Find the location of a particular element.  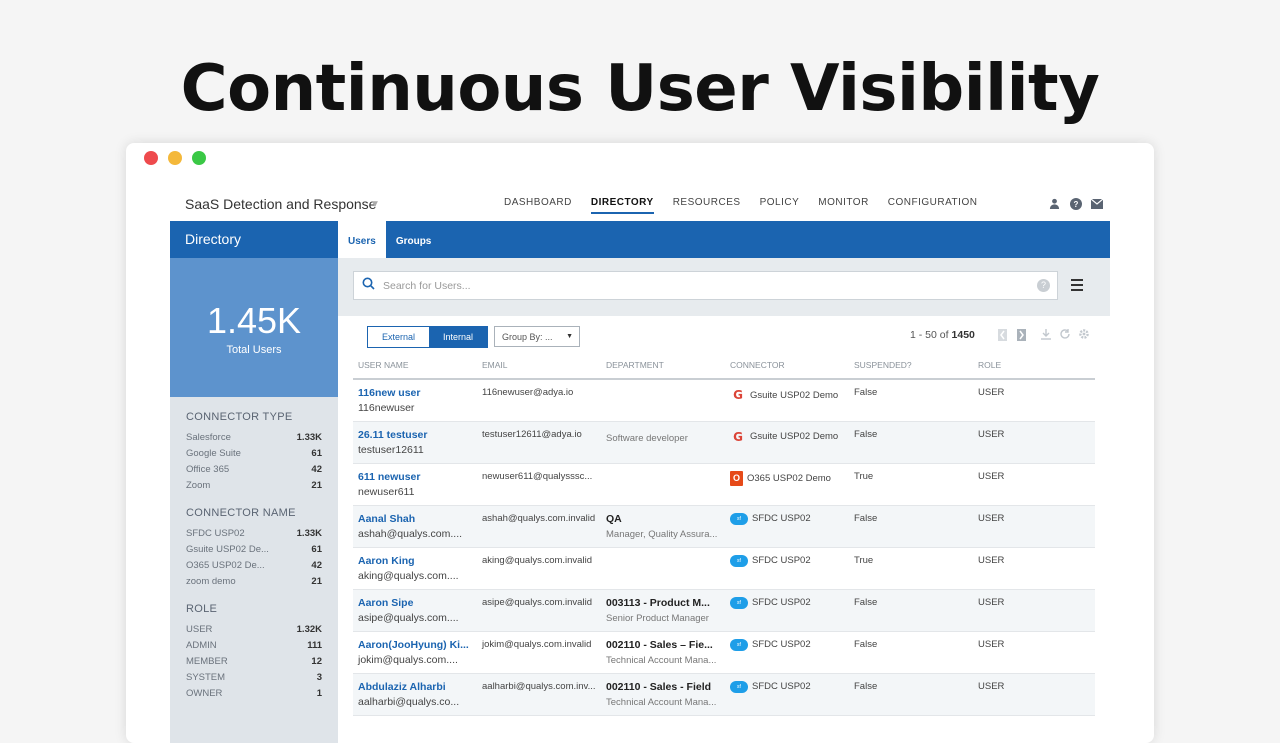

close-window-button is located at coordinates (151, 158).